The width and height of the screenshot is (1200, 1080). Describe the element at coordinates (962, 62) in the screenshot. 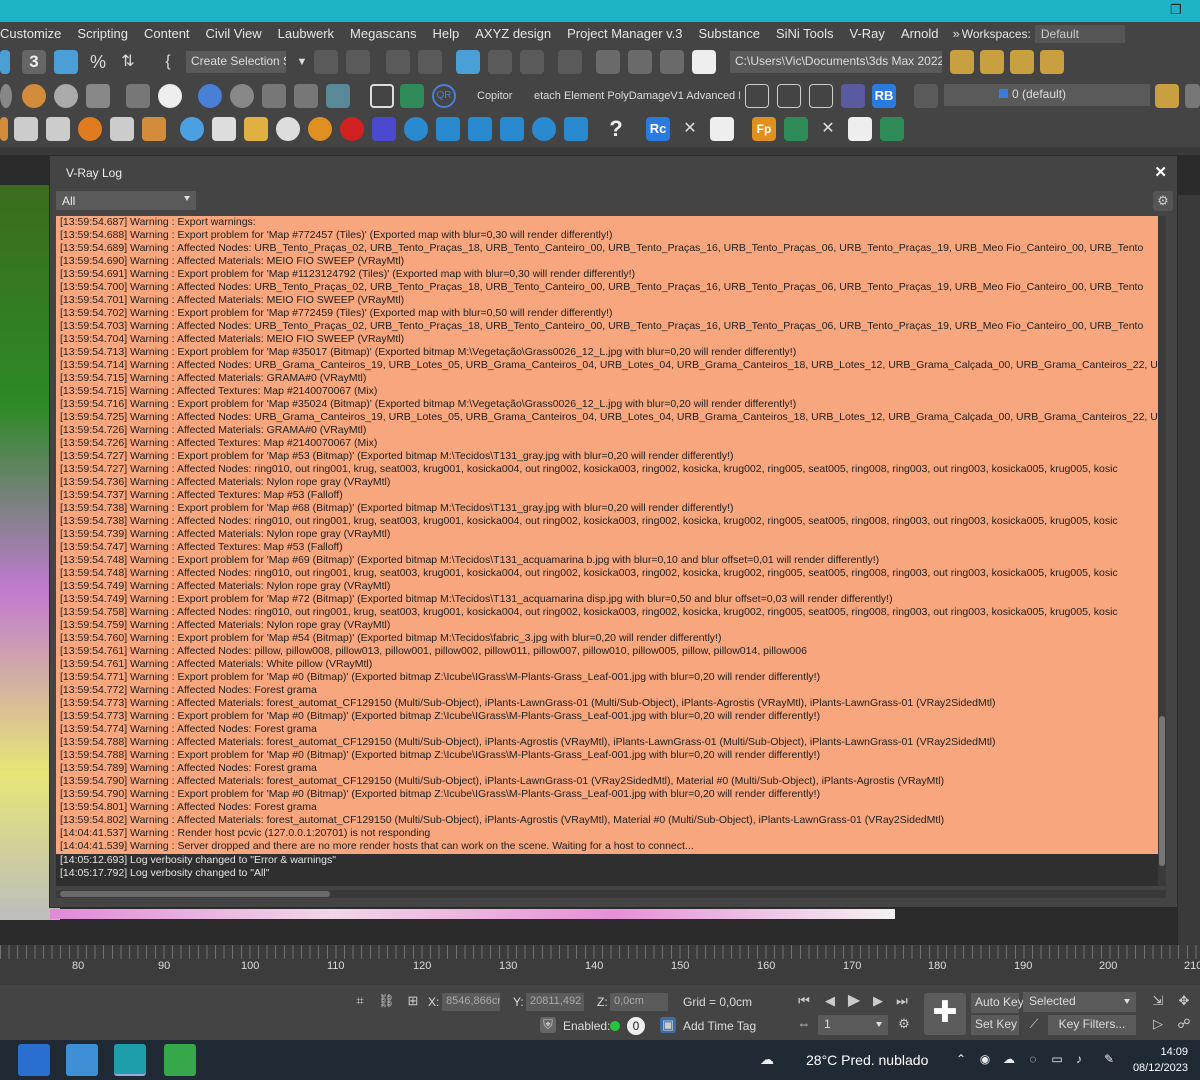

I see `project-folder-icon` at that location.